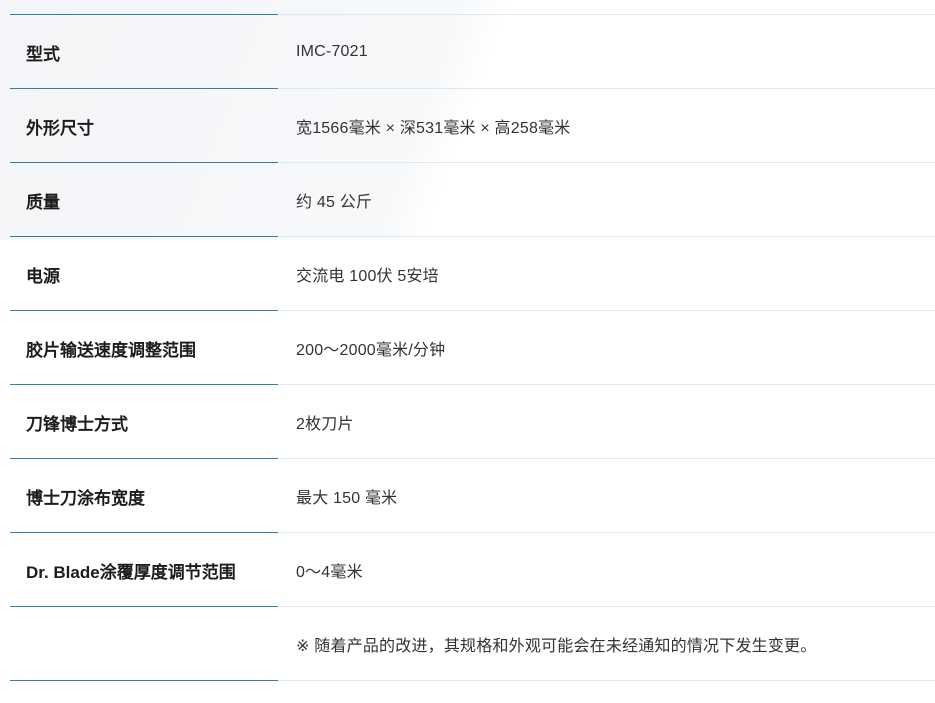 This screenshot has height=703, width=935. I want to click on spec-value: 最大 150 毫米, so click(347, 498).